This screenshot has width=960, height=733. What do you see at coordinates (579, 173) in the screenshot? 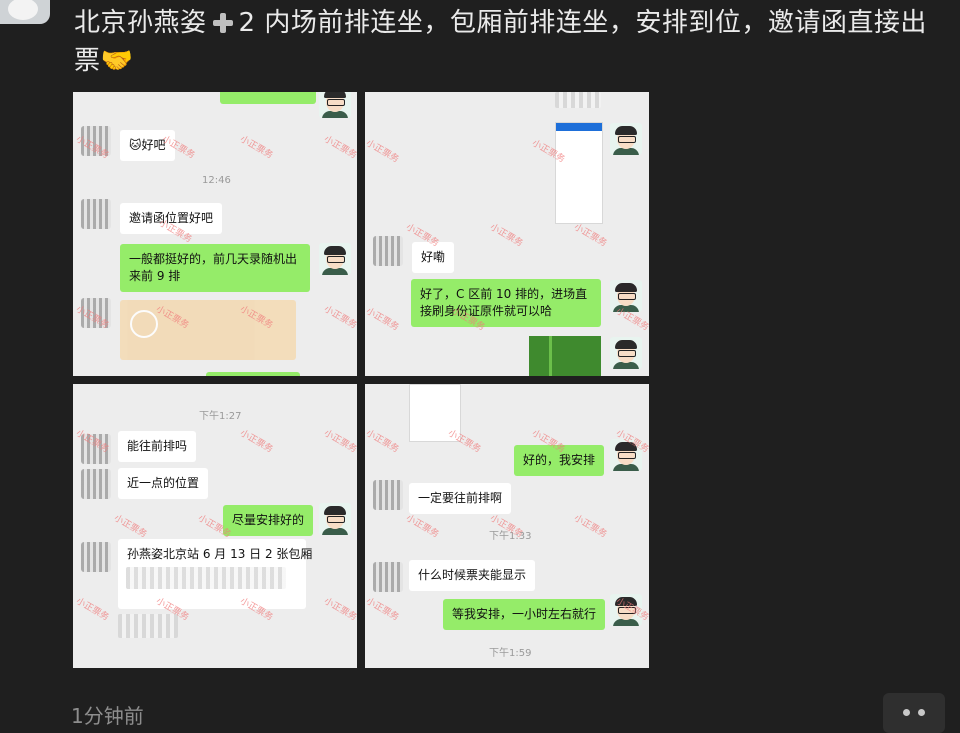
I see `phone-screenshot-thumbnail` at bounding box center [579, 173].